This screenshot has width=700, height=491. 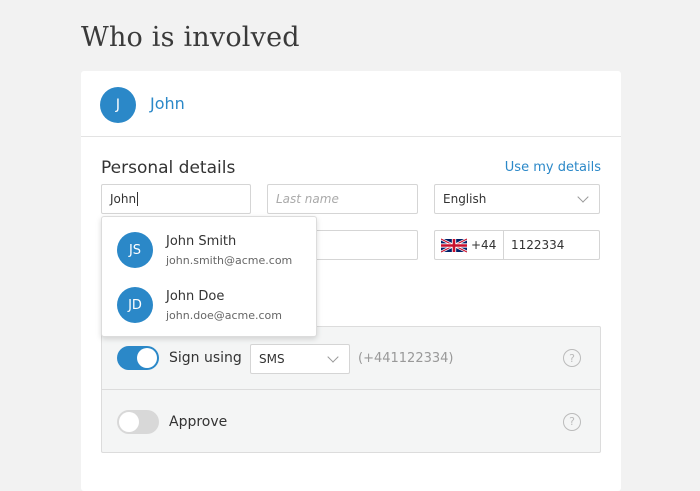 What do you see at coordinates (307, 199) in the screenshot?
I see `last-name-placeholder: Last name` at bounding box center [307, 199].